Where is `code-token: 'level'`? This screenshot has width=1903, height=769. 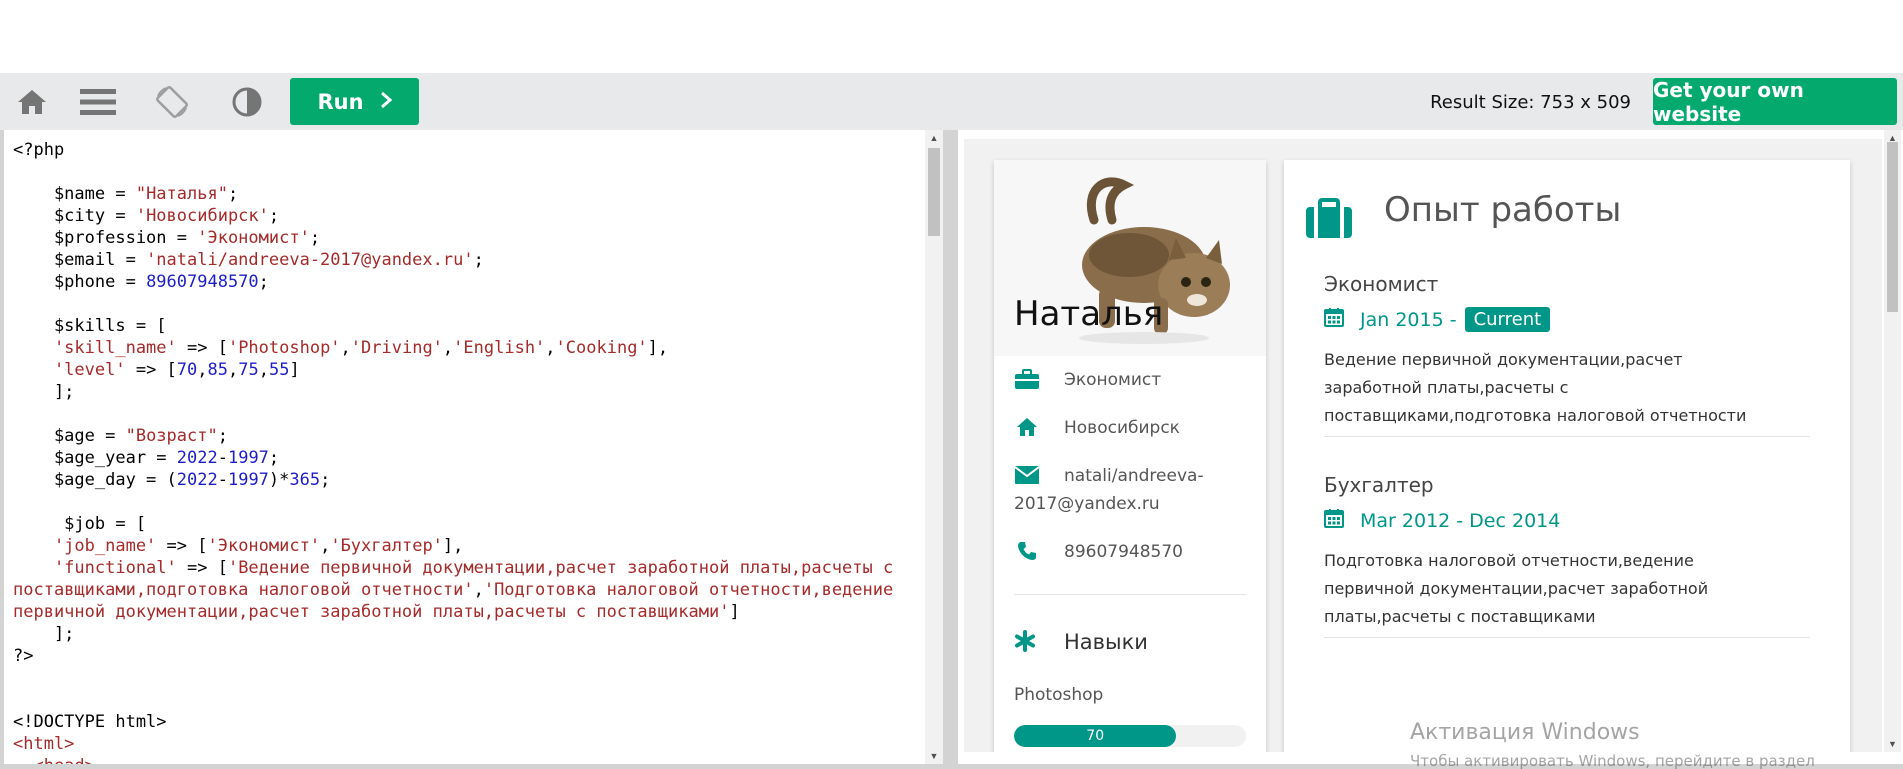
code-token: 'level' is located at coordinates (69, 370).